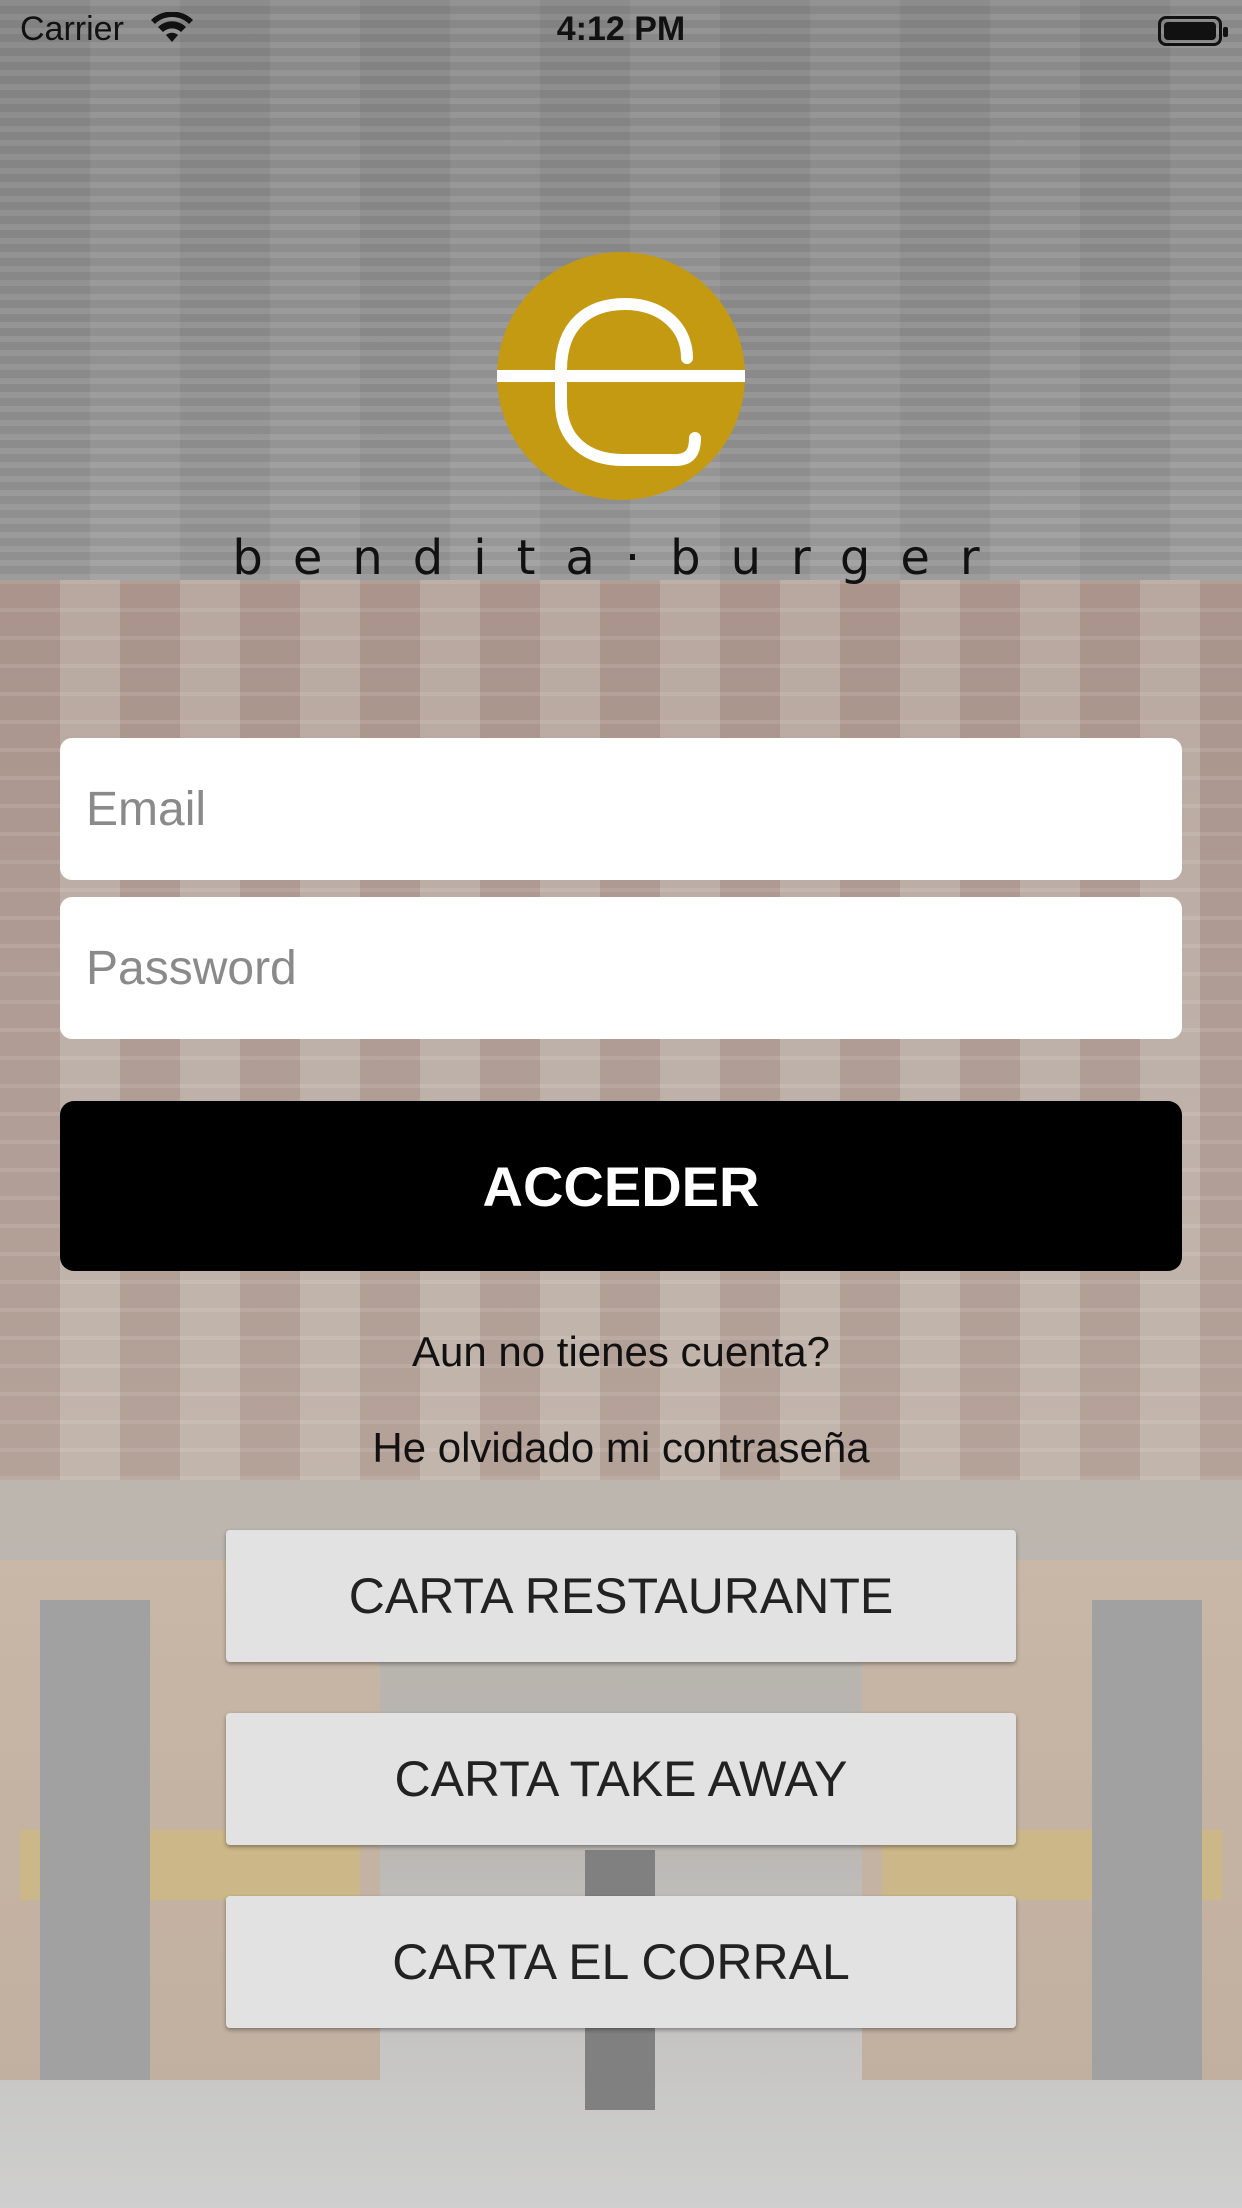  I want to click on password-input, so click(621, 968).